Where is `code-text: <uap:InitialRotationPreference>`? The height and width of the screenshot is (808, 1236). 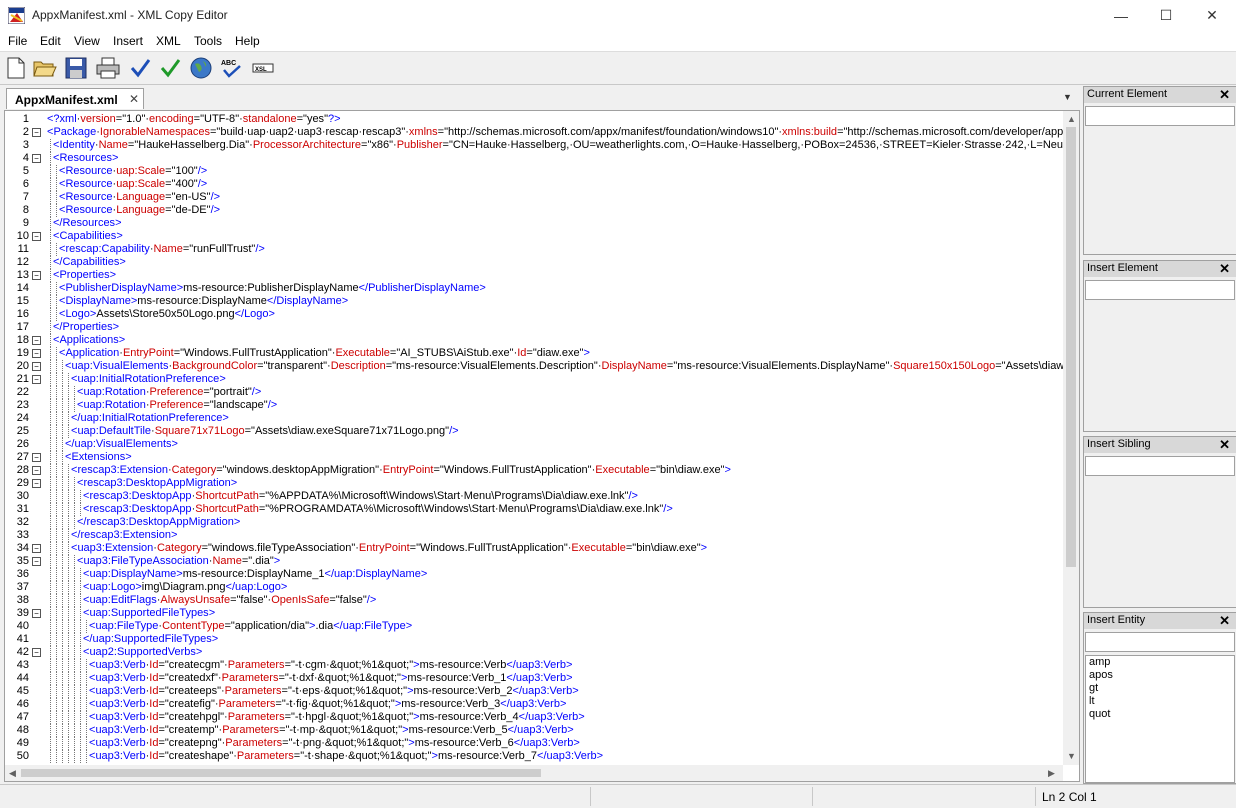
code-text: <uap:InitialRotationPreference> is located at coordinates (148, 379).